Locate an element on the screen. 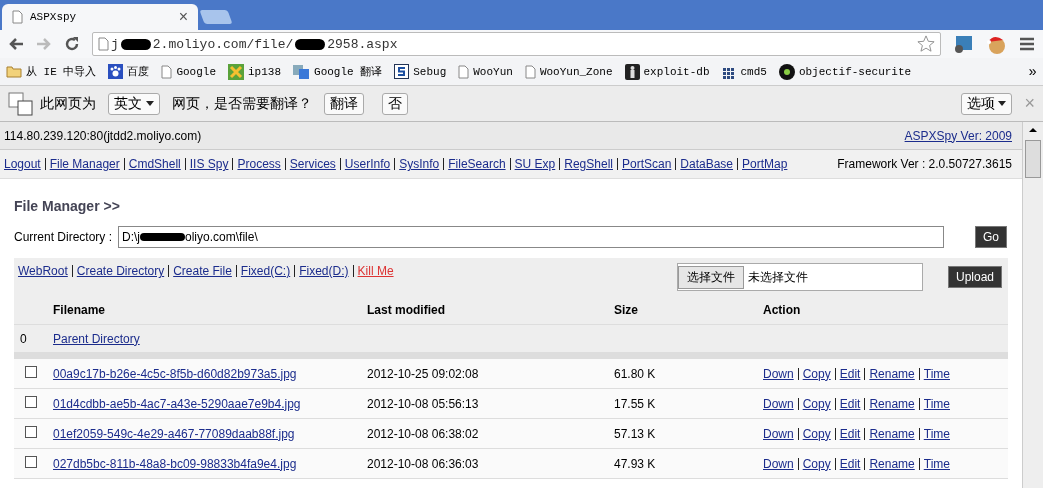  upload-button: Upload is located at coordinates (974, 277).